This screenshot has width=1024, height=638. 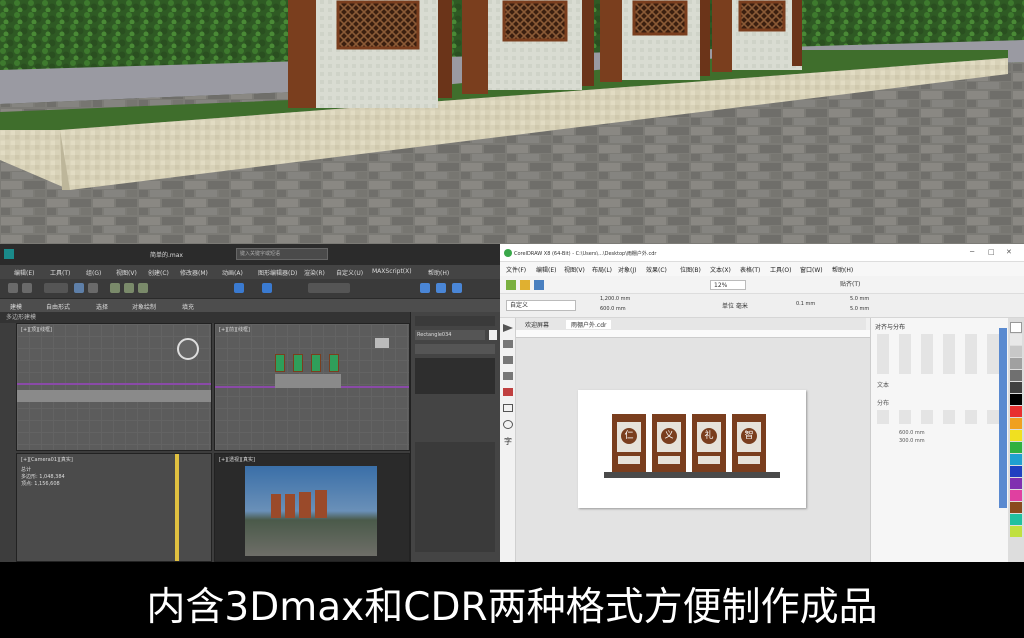 I want to click on rotate-icon, so click(x=129, y=288).